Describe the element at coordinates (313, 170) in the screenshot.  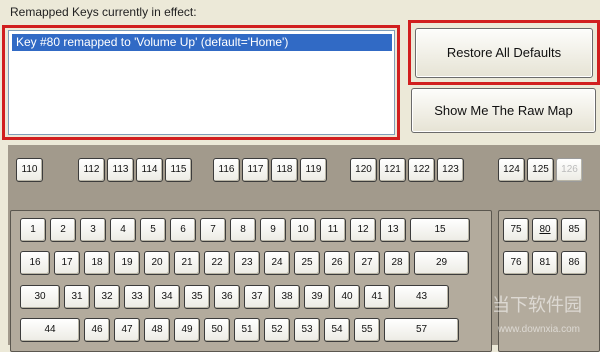
I see `key-119: 119` at that location.